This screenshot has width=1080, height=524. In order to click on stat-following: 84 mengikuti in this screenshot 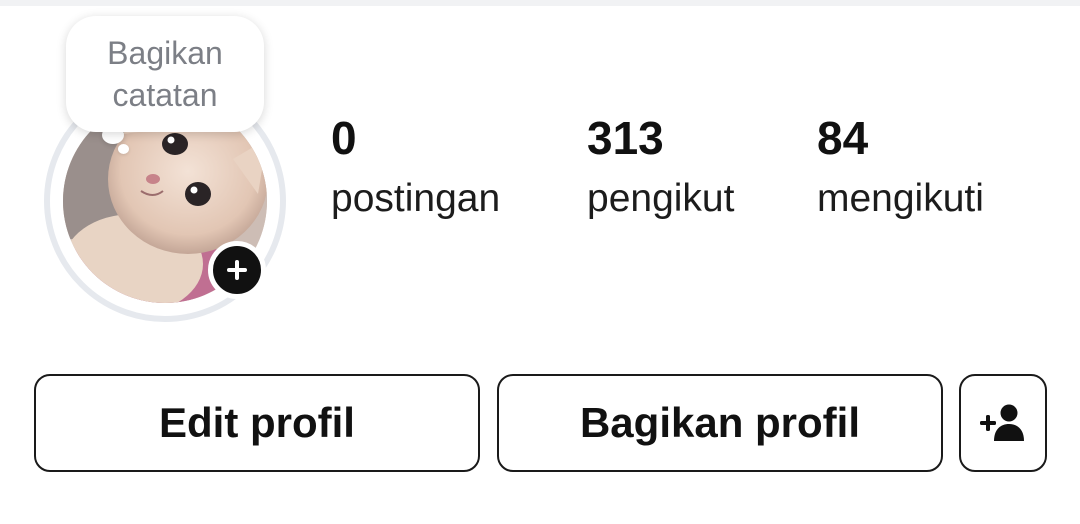, I will do `click(900, 167)`.